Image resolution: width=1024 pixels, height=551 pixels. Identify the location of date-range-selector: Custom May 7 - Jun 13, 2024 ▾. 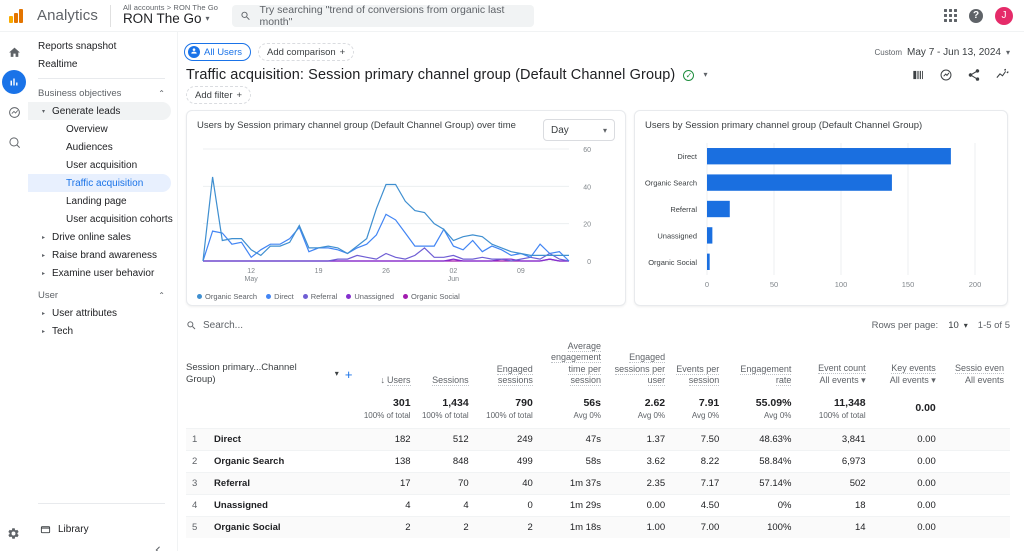
(949, 52).